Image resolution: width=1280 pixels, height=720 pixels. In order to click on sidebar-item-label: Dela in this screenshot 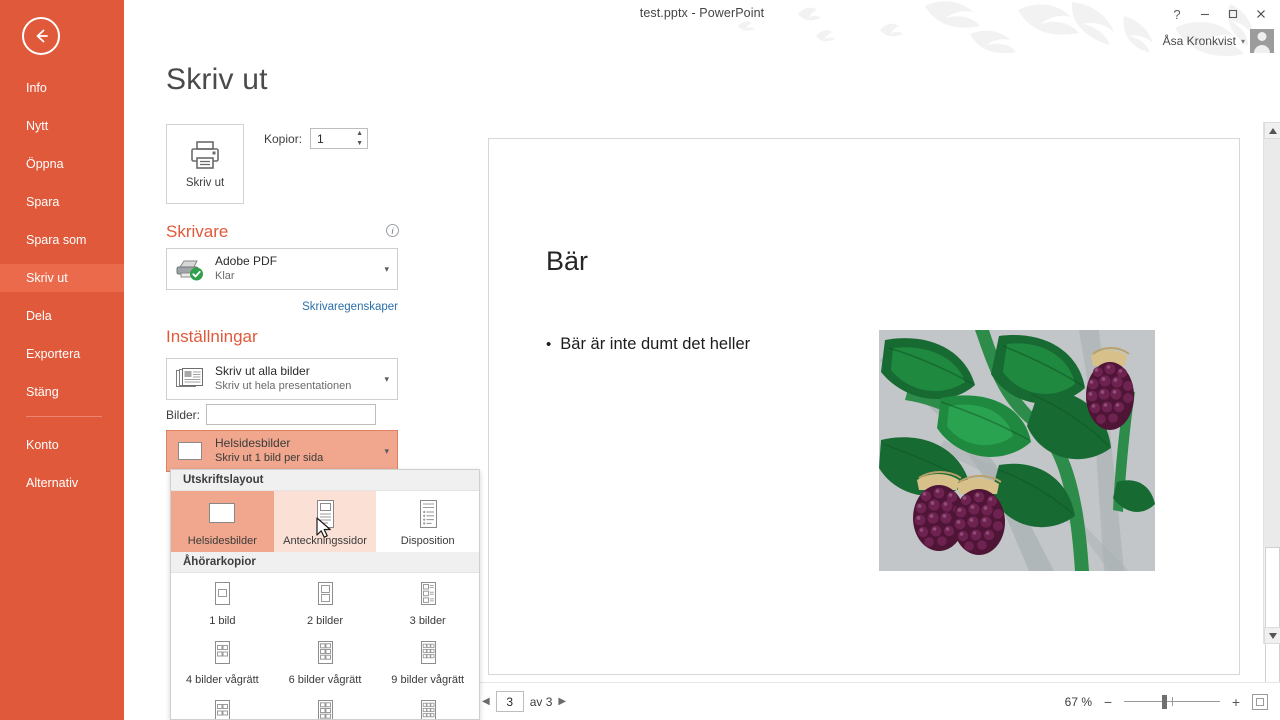, I will do `click(39, 316)`.